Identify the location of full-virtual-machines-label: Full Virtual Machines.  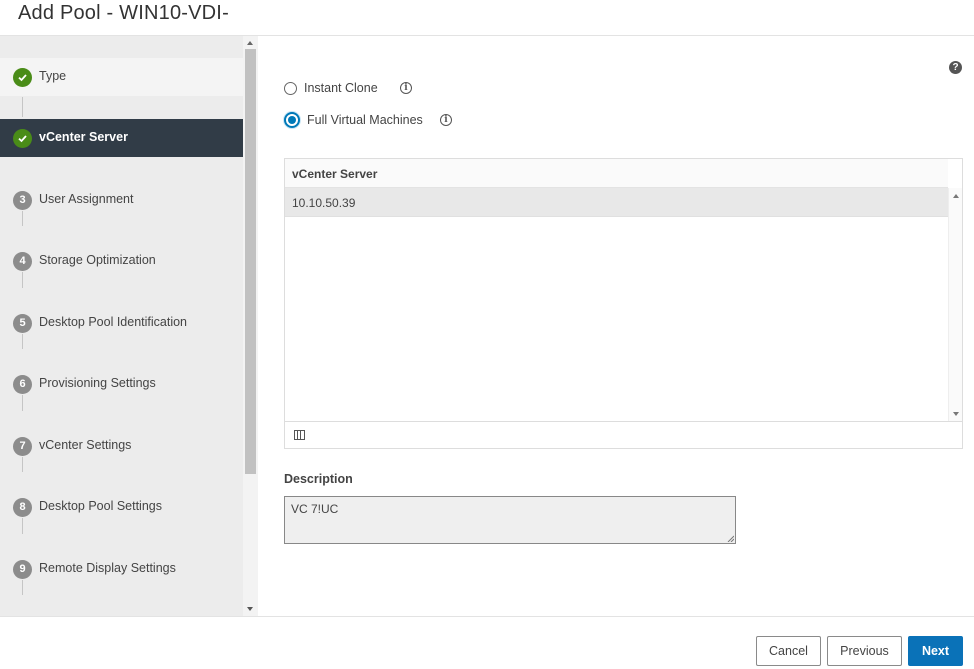
(365, 120).